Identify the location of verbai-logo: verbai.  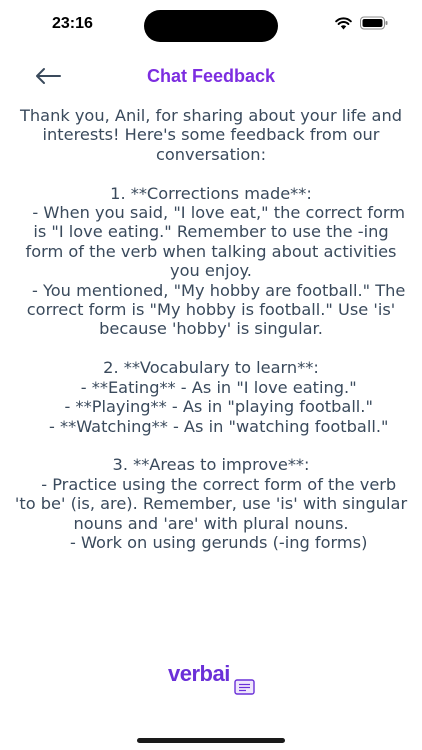
(214, 681).